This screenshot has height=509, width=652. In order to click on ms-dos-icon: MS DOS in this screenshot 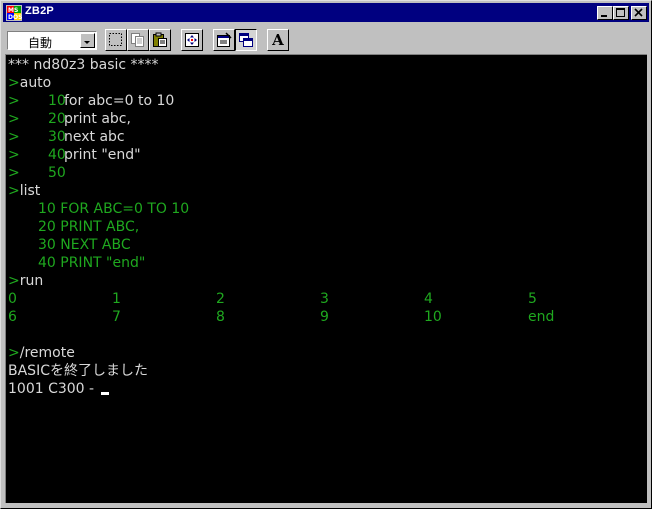, I will do `click(14, 13)`.